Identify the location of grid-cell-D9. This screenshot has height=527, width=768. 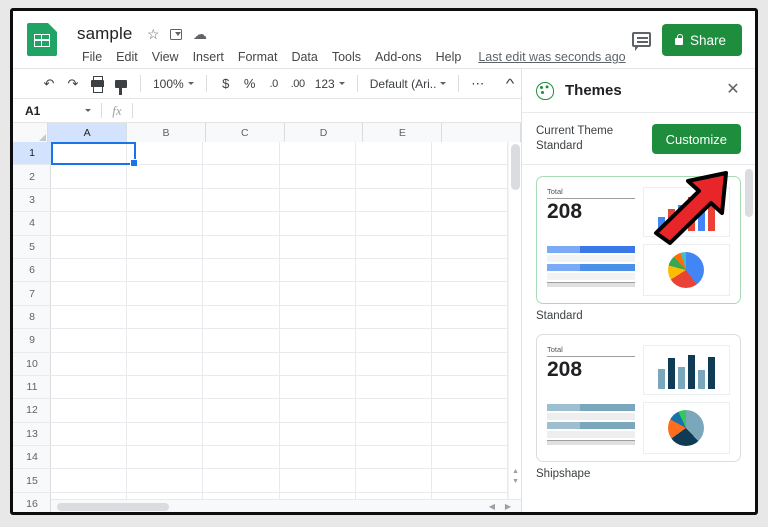
(317, 341).